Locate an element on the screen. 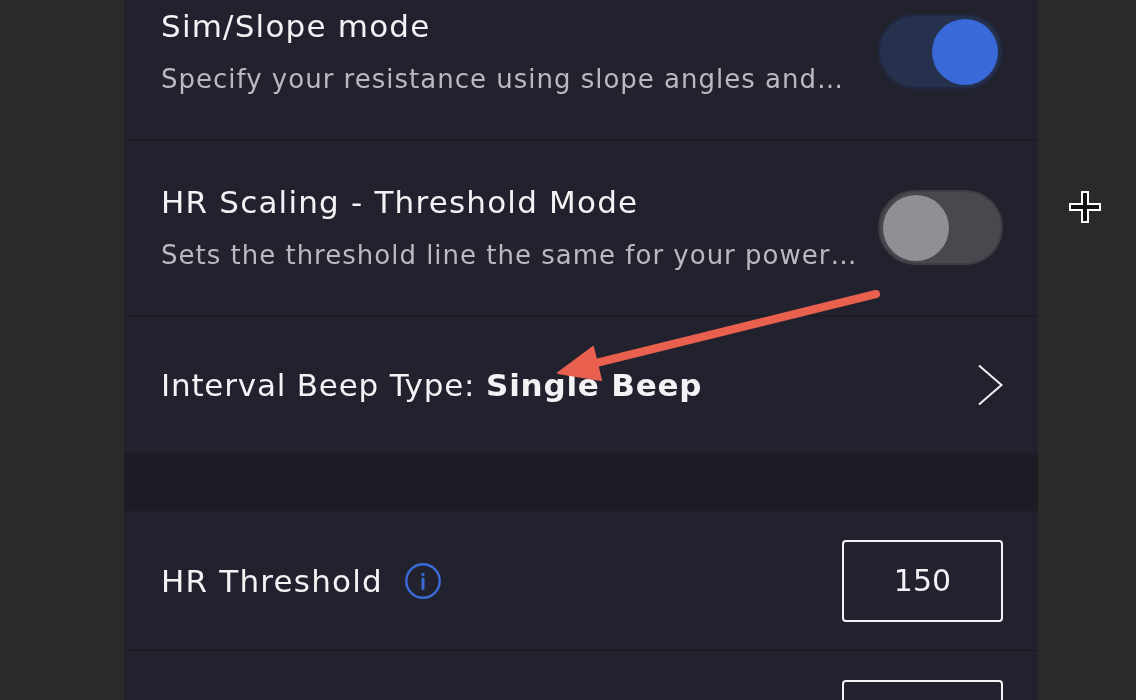 The width and height of the screenshot is (1136, 700). setting-title: Sim/Slope mode is located at coordinates (296, 26).